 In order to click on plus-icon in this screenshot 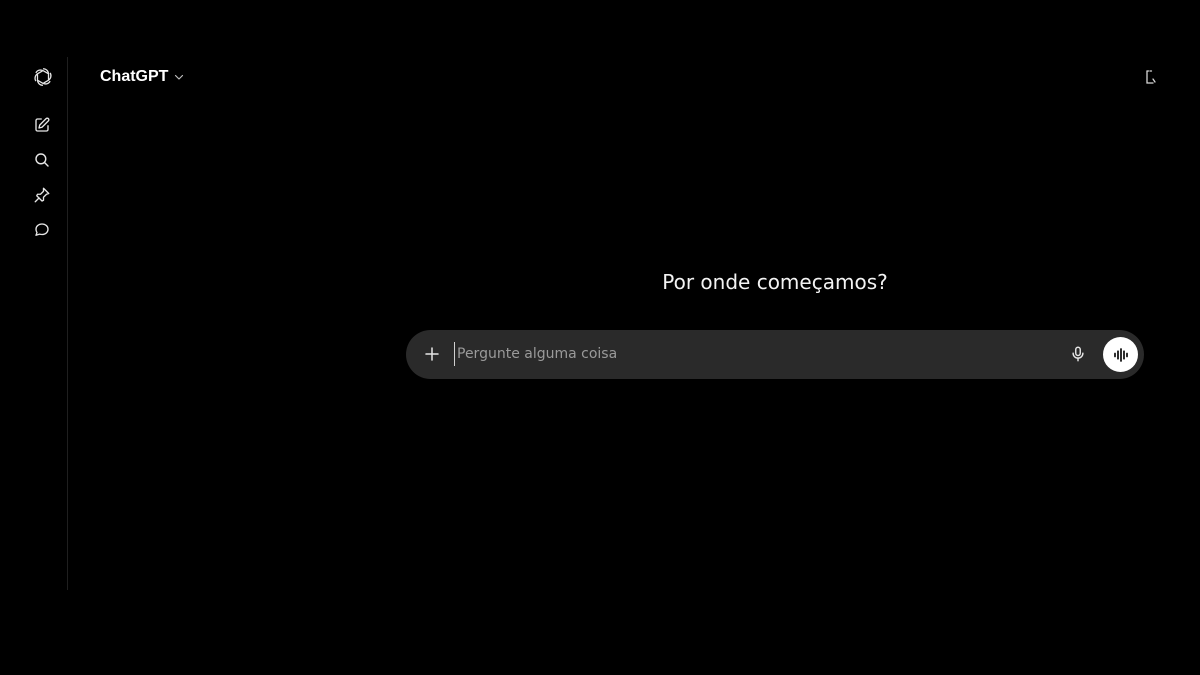, I will do `click(432, 354)`.